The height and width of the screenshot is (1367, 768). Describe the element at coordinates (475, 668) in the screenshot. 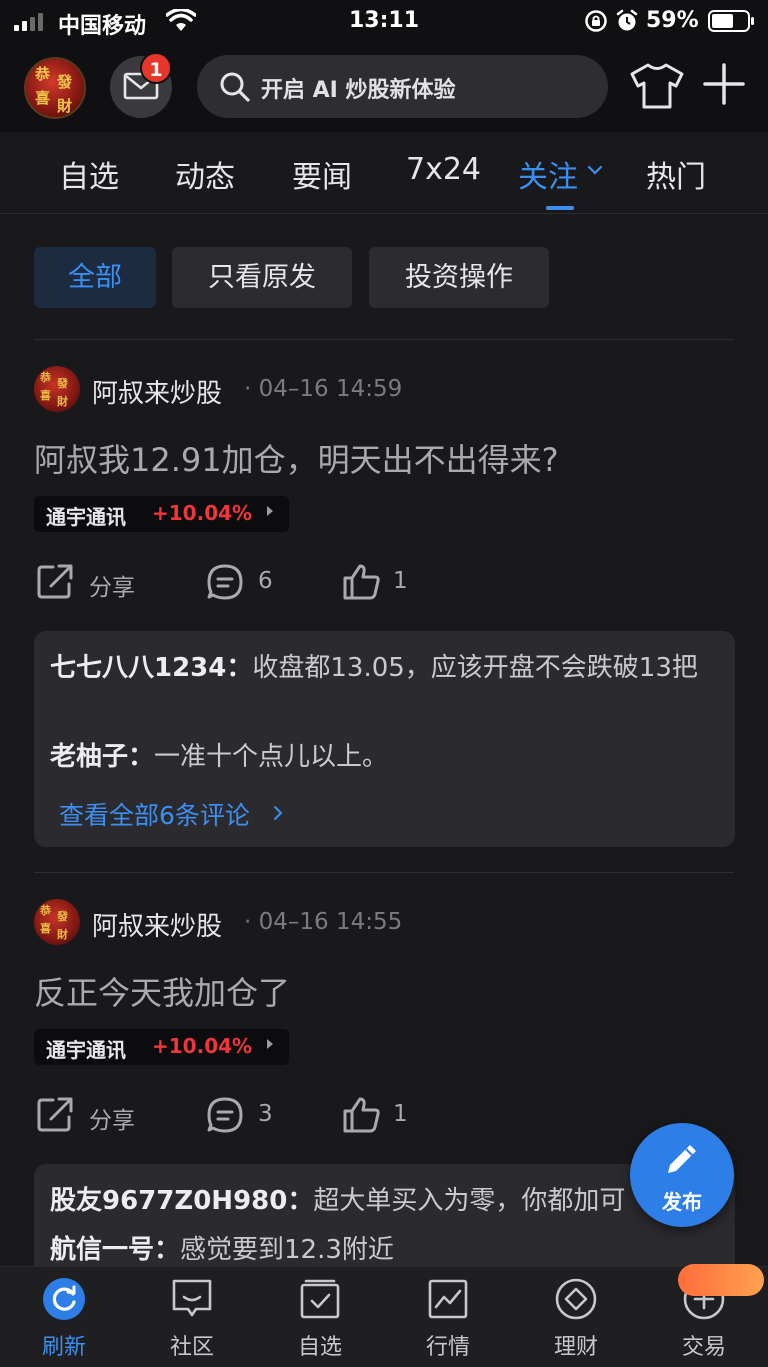

I see `comment-text: 收盘都13.05，应该开盘不会跌破13把` at that location.